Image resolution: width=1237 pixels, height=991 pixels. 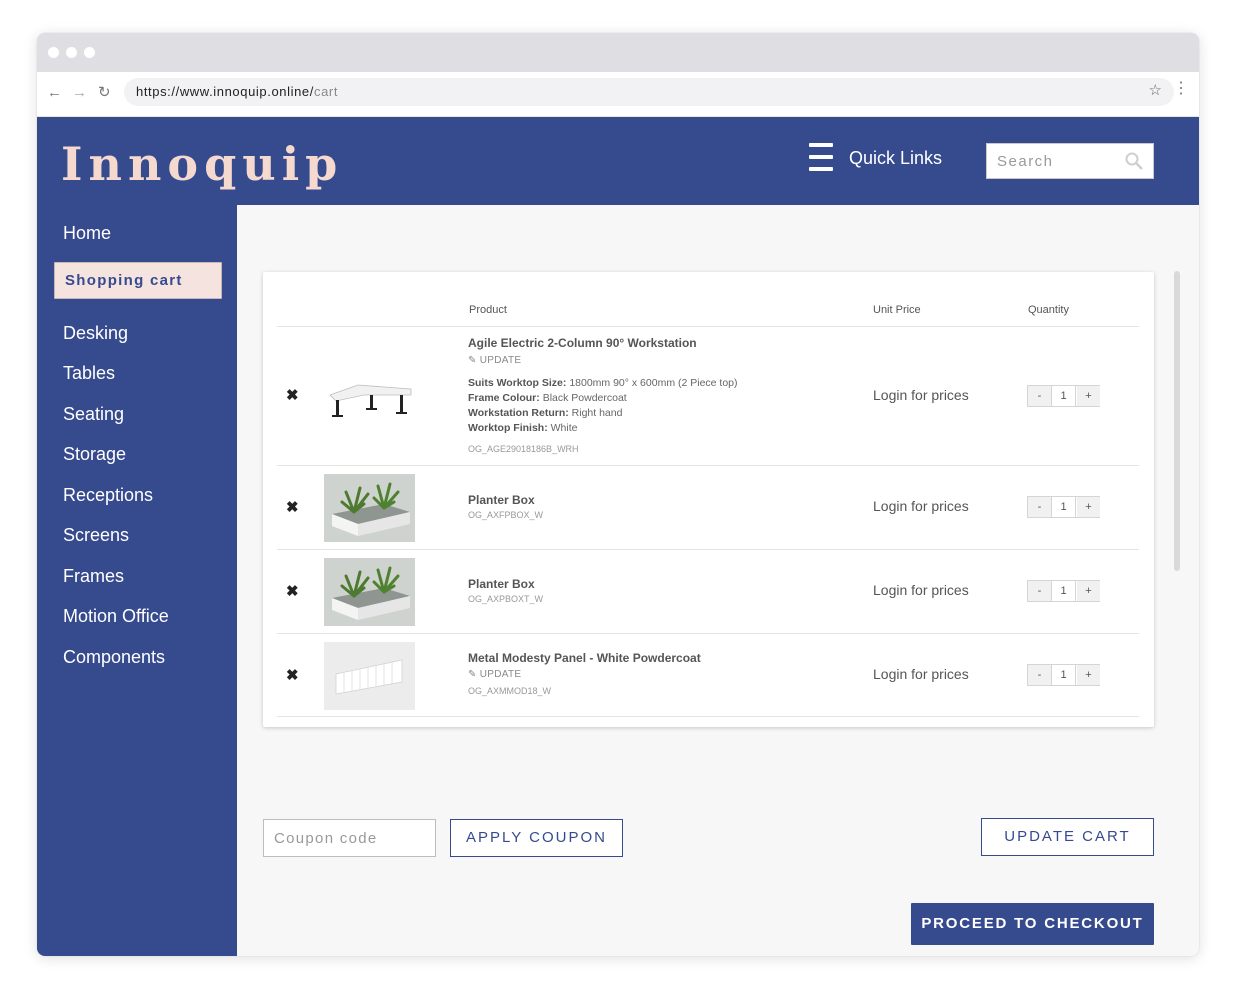 I want to click on sidebar-item-components: Components, so click(x=114, y=657).